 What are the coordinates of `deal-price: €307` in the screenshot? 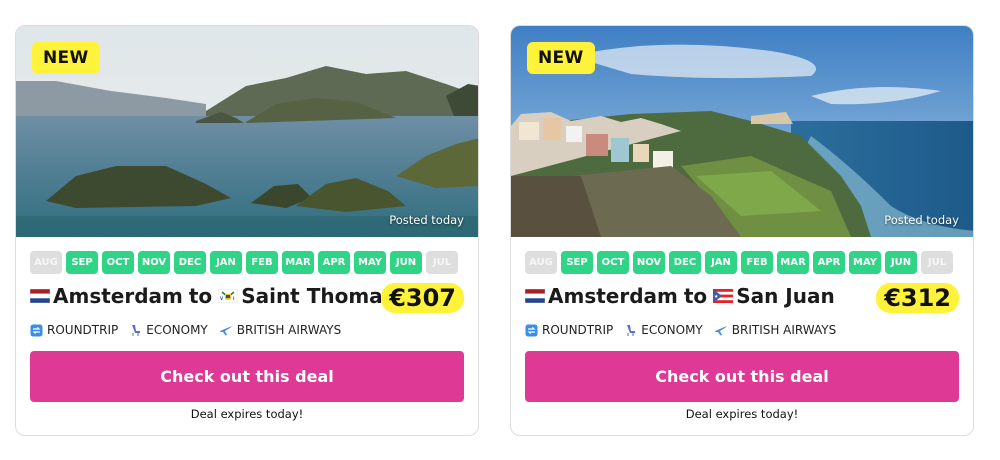 It's located at (422, 298).